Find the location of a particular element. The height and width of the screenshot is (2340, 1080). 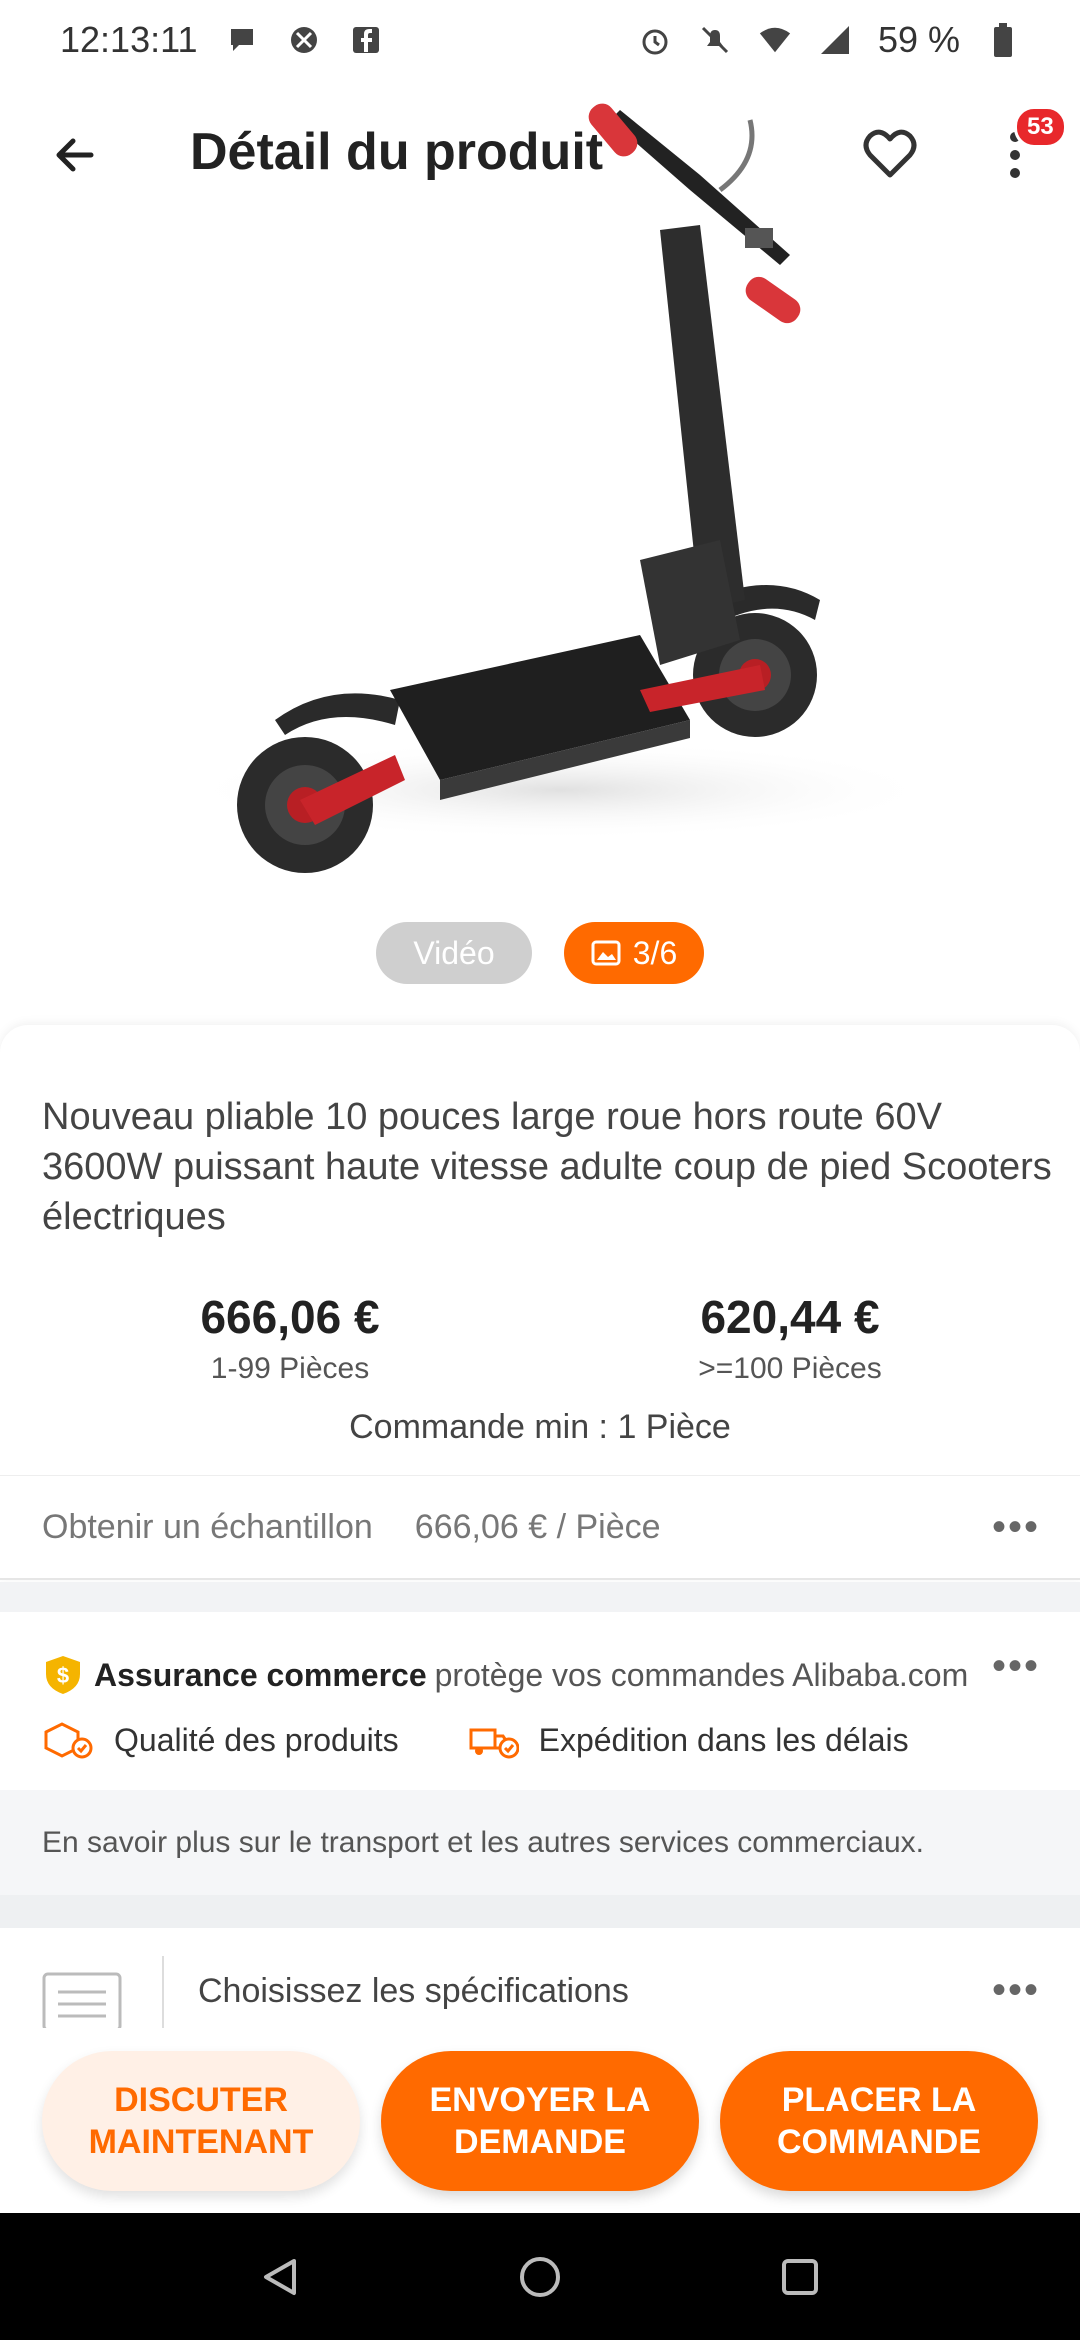

feature-quality: Qualité des produits is located at coordinates (220, 1740).